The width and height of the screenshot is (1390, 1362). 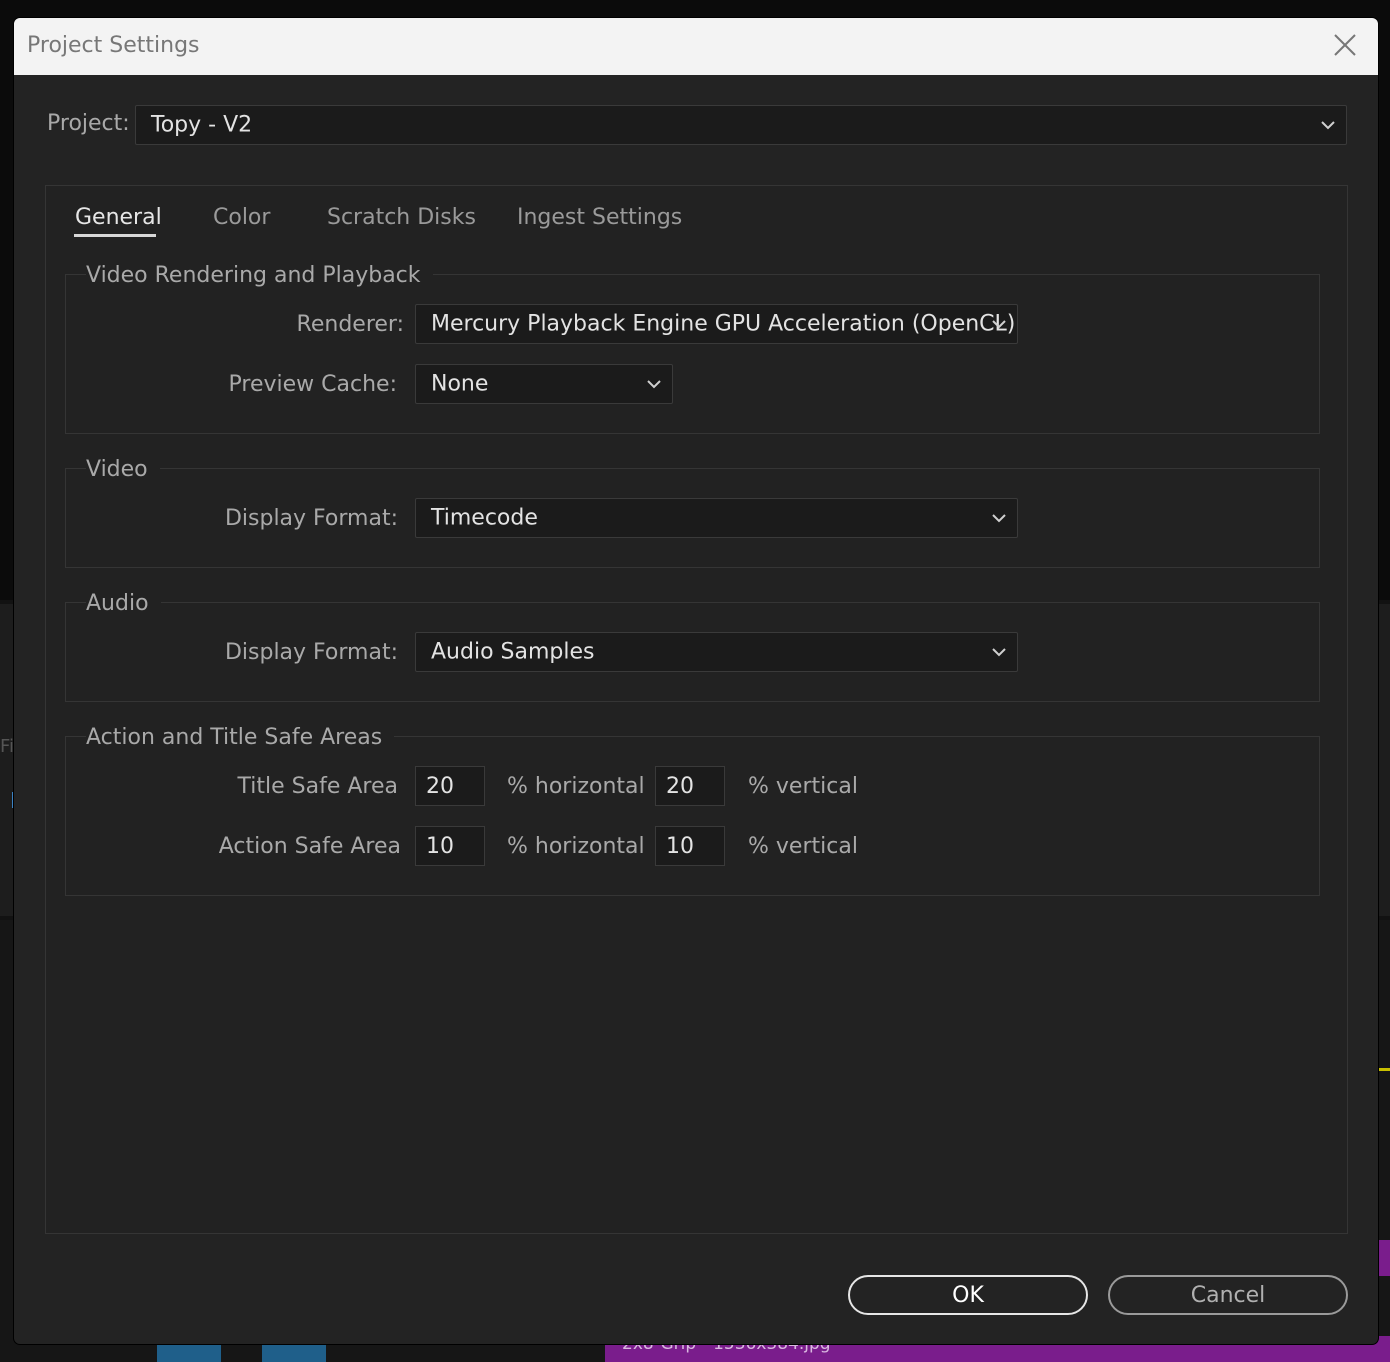 I want to click on video-display-format-dropdown: Timecode, so click(x=716, y=518).